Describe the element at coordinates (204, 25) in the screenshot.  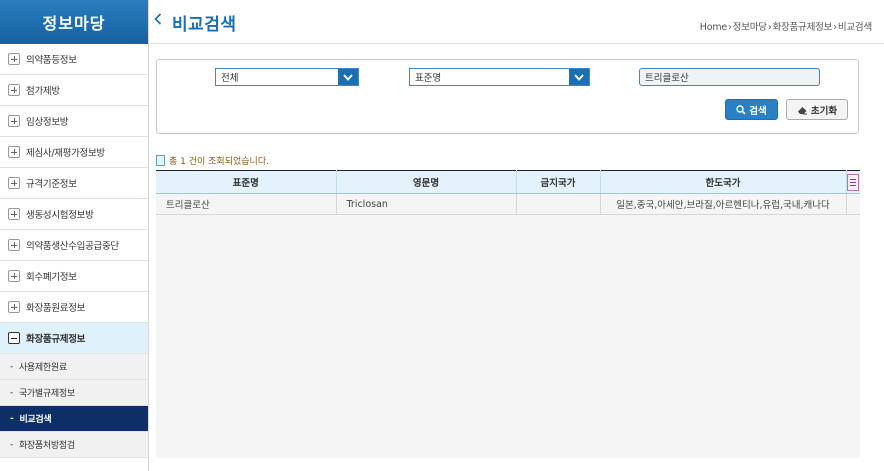
I see `page-title: 비교검색` at that location.